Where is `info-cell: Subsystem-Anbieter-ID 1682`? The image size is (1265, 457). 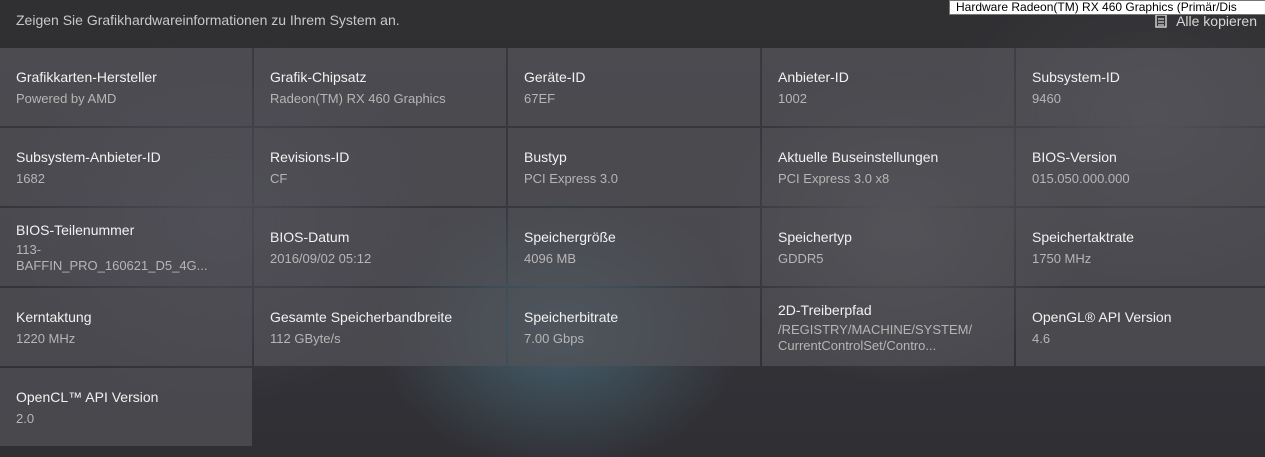
info-cell: Subsystem-Anbieter-ID 1682 is located at coordinates (126, 167).